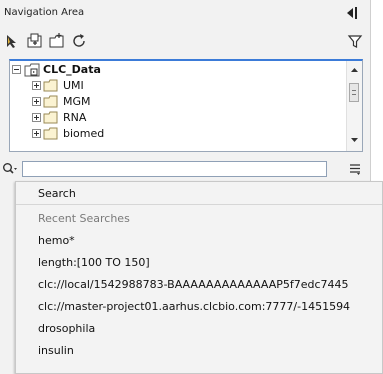  I want to click on scroll-up-arrow-icon, so click(354, 70).